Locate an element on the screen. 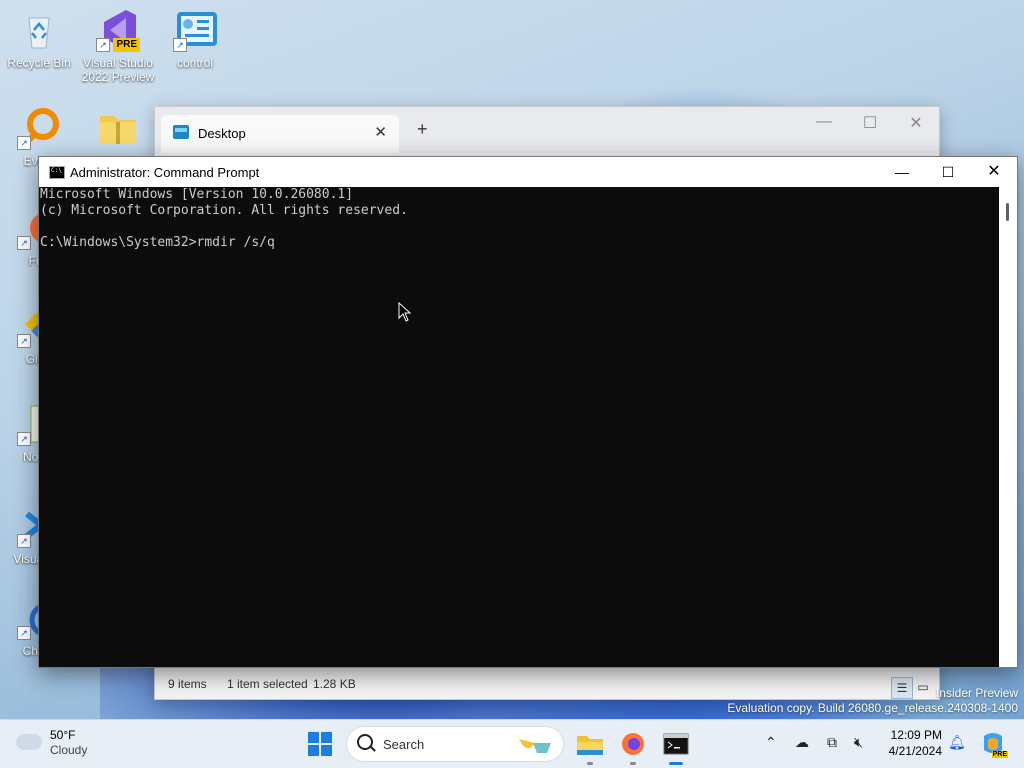  copilot-button: PRE is located at coordinates (994, 744).